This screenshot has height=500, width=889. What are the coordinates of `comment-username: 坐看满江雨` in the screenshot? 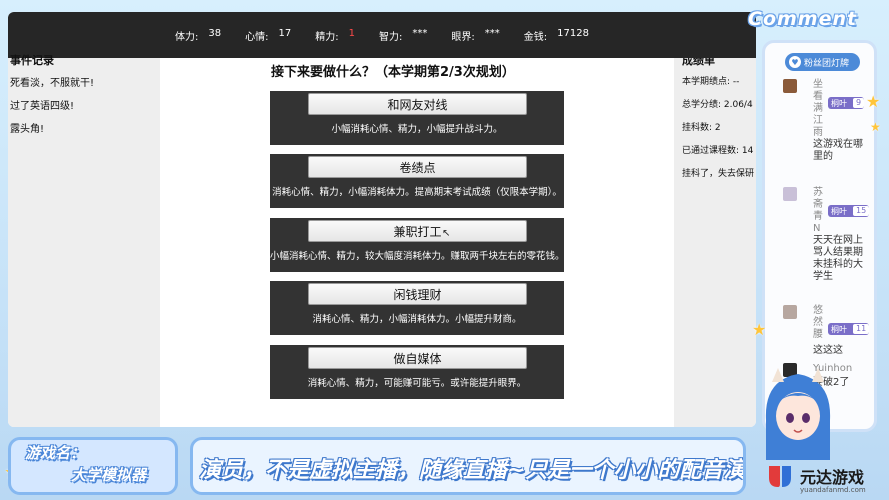 It's located at (818, 108).